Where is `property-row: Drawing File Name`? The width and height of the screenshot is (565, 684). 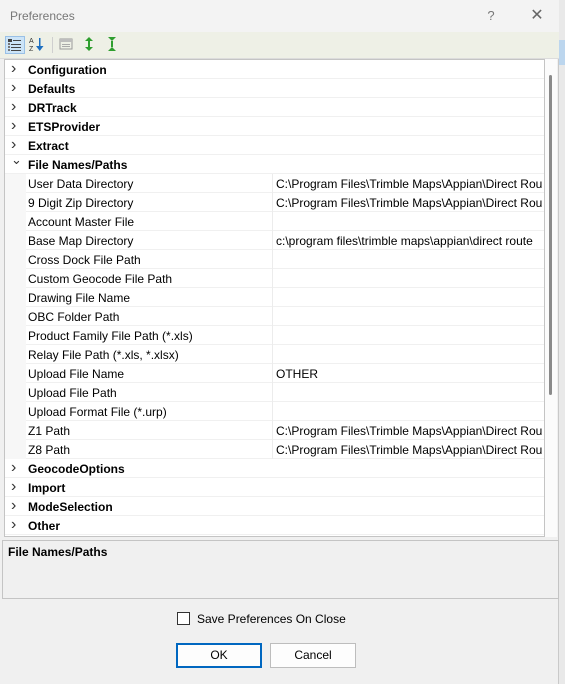 property-row: Drawing File Name is located at coordinates (274, 297).